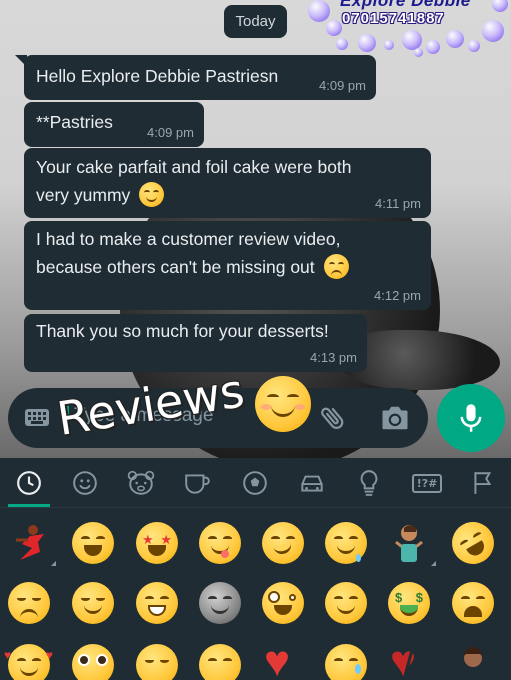  I want to click on food-icon, so click(197, 483).